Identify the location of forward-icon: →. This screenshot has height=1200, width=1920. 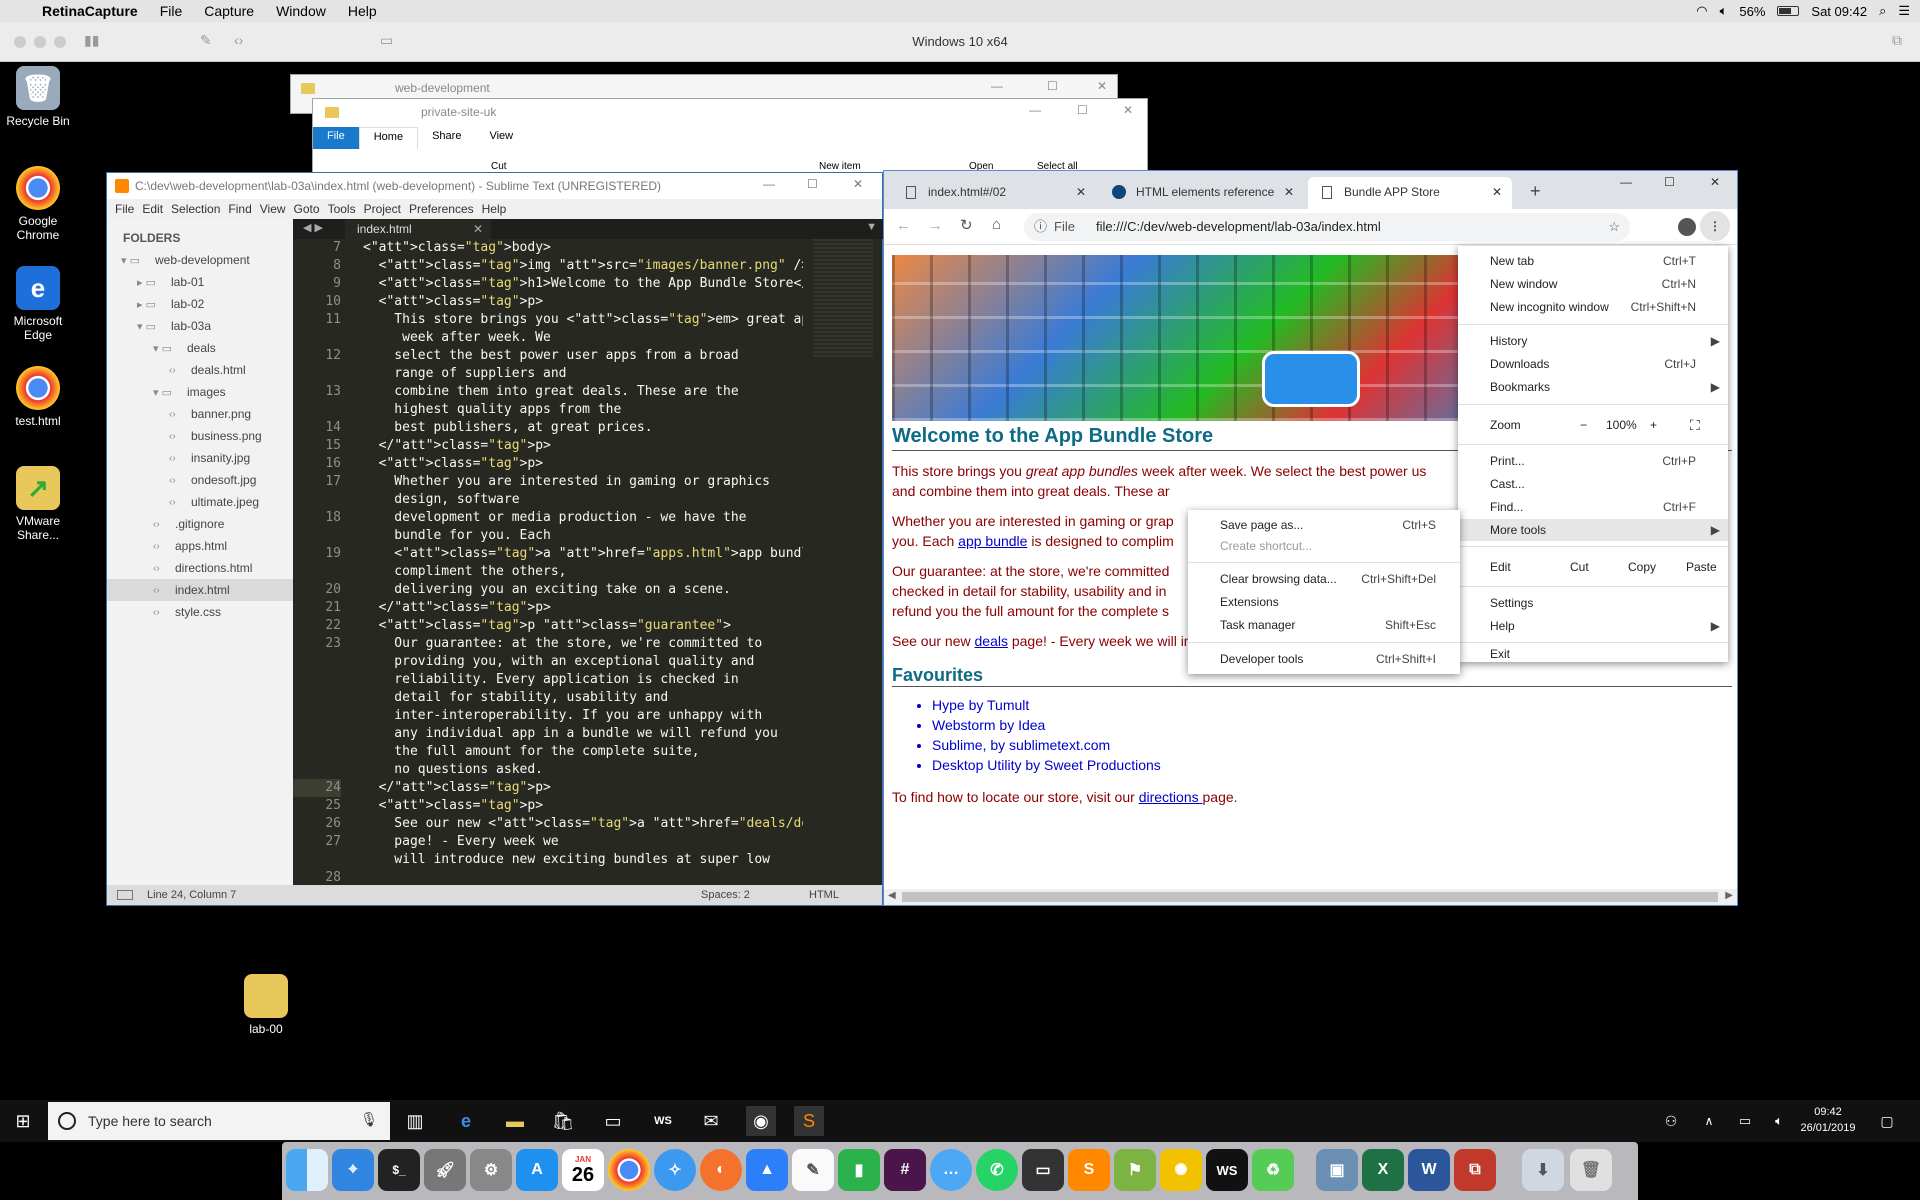
(935, 225).